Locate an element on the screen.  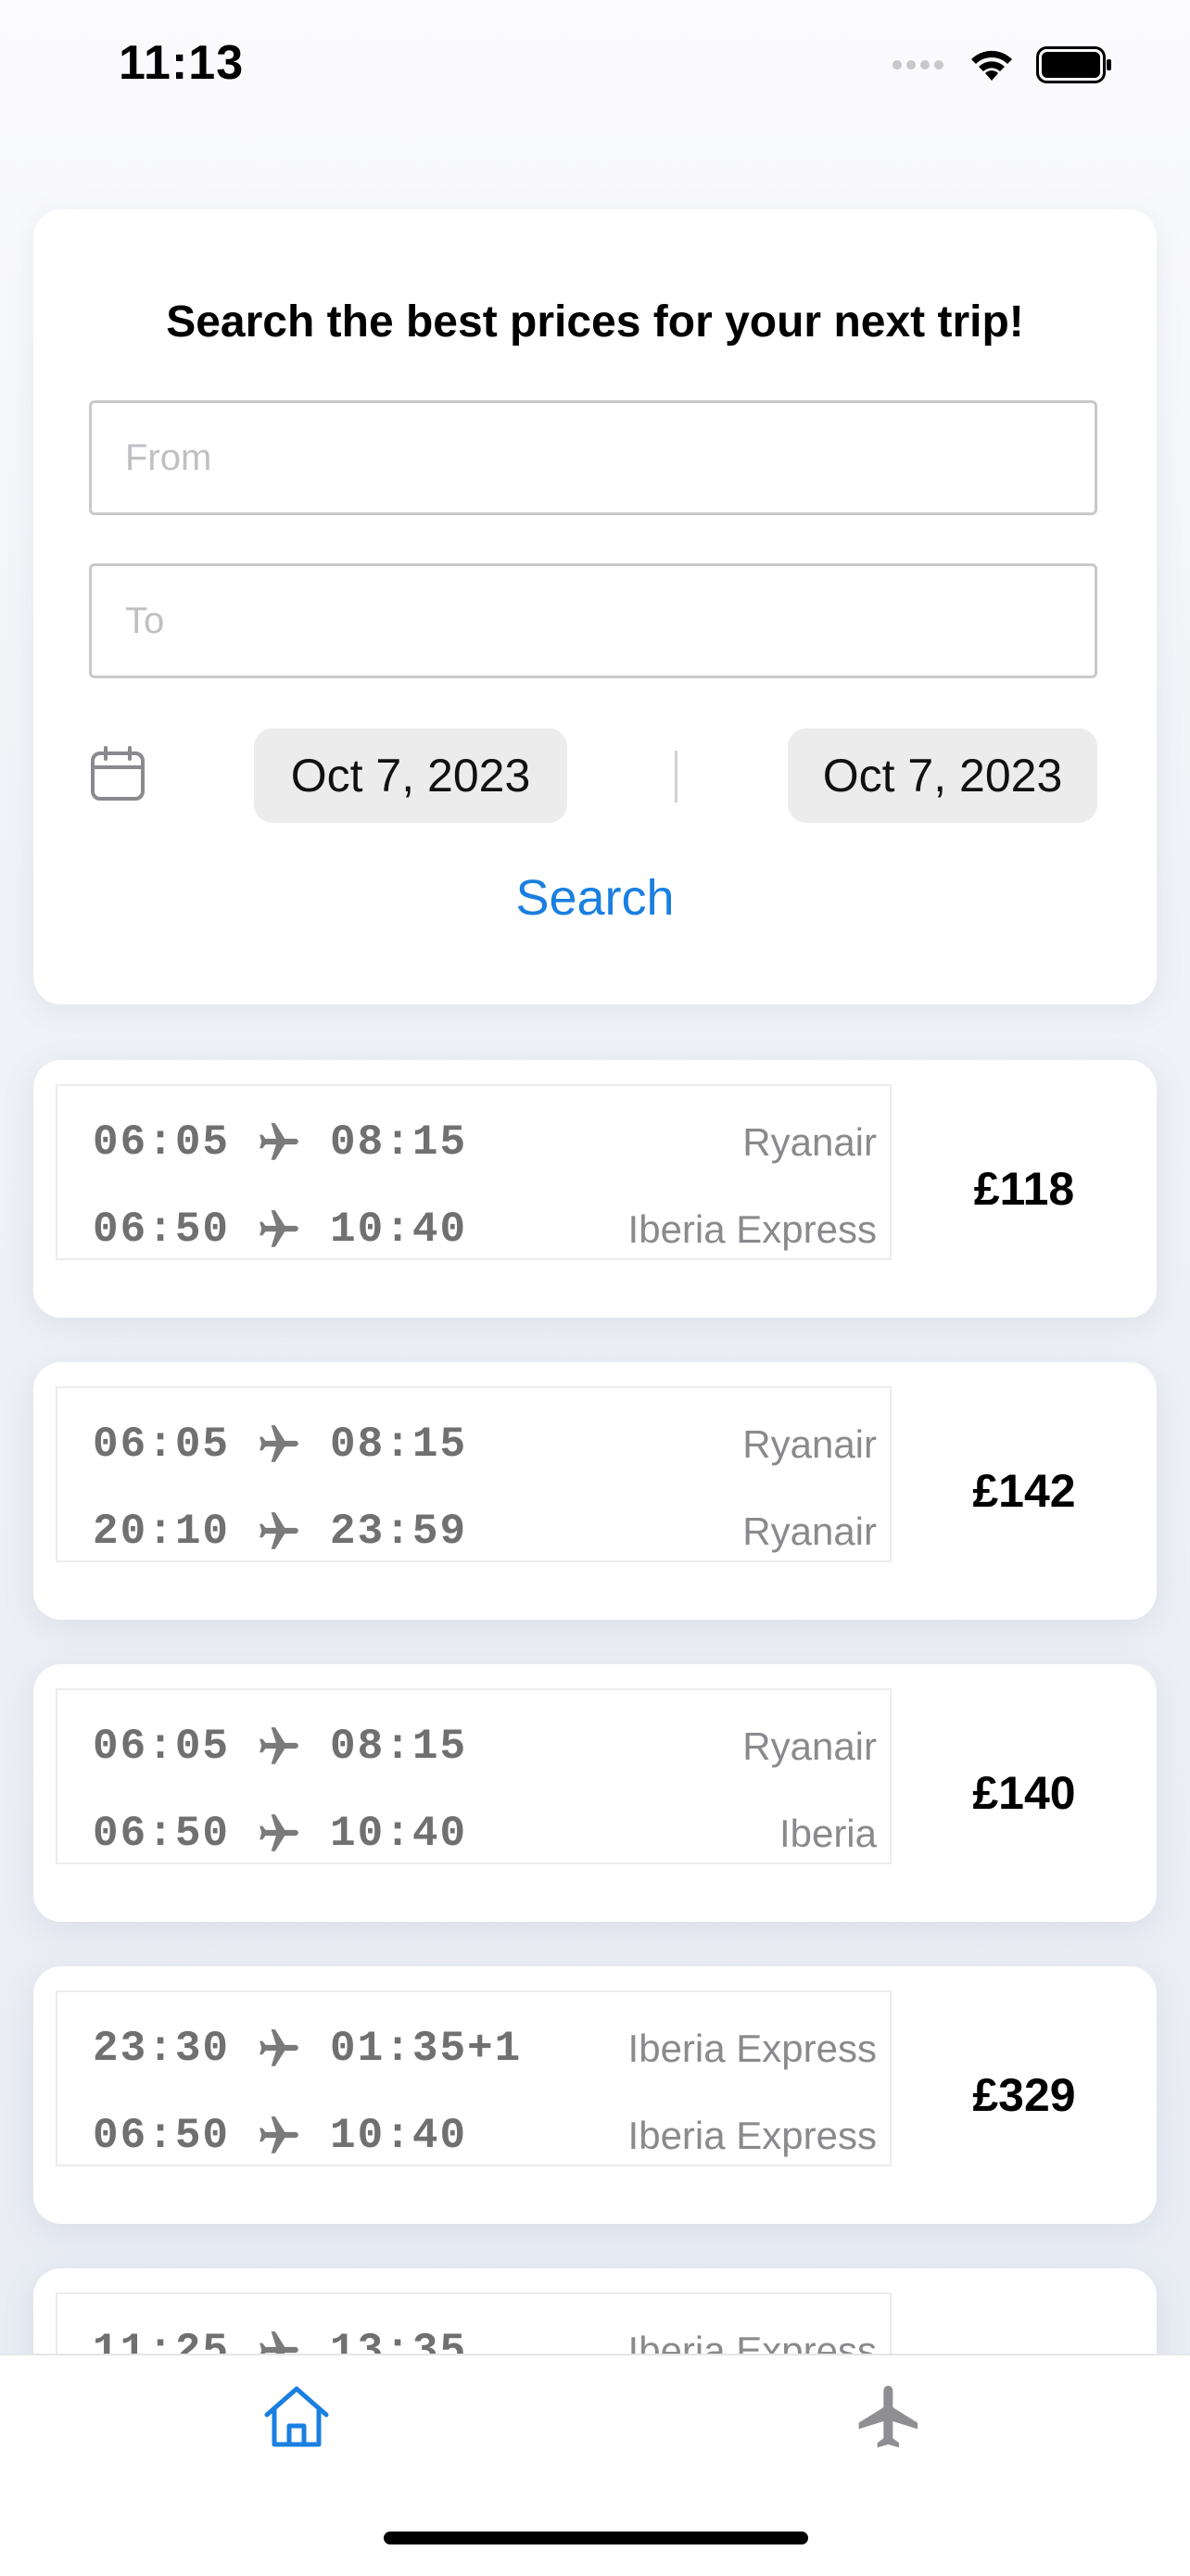
from-input is located at coordinates (593, 458).